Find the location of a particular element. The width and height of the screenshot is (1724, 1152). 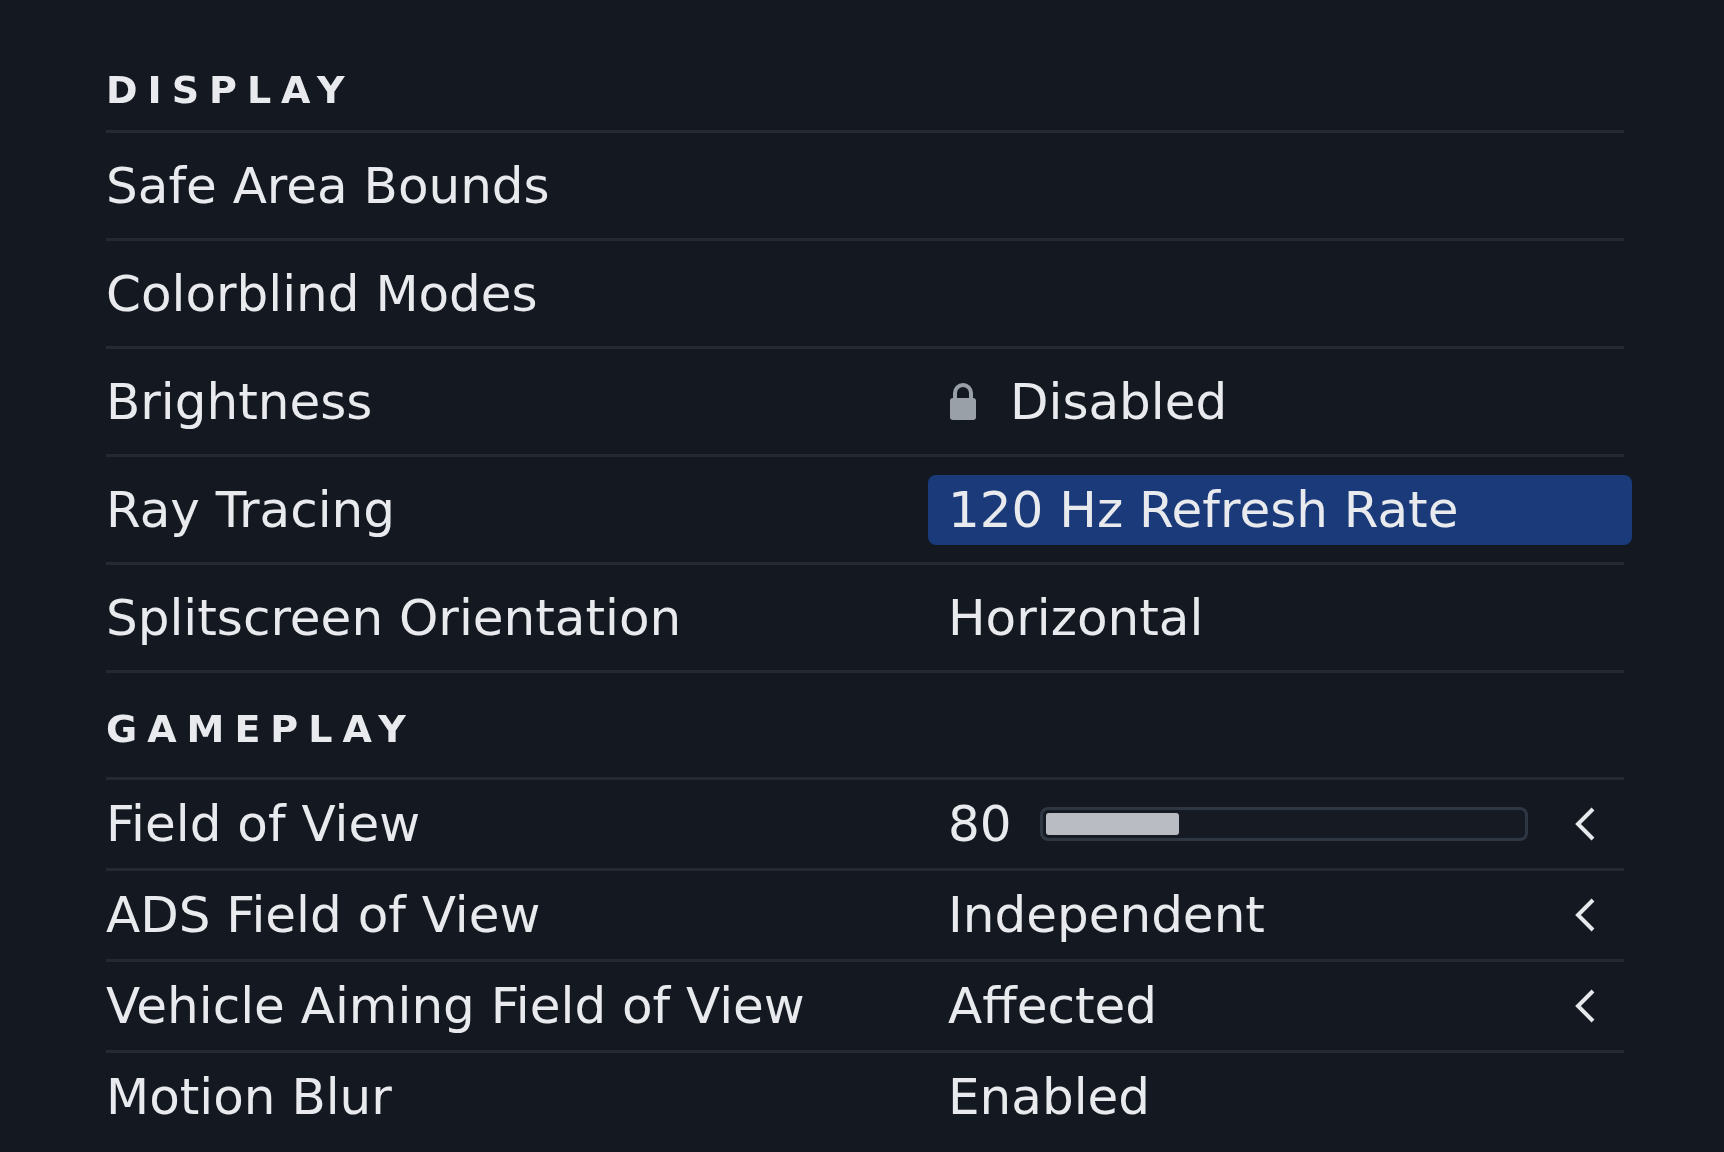

setting-label: Ray Tracing is located at coordinates (517, 509).